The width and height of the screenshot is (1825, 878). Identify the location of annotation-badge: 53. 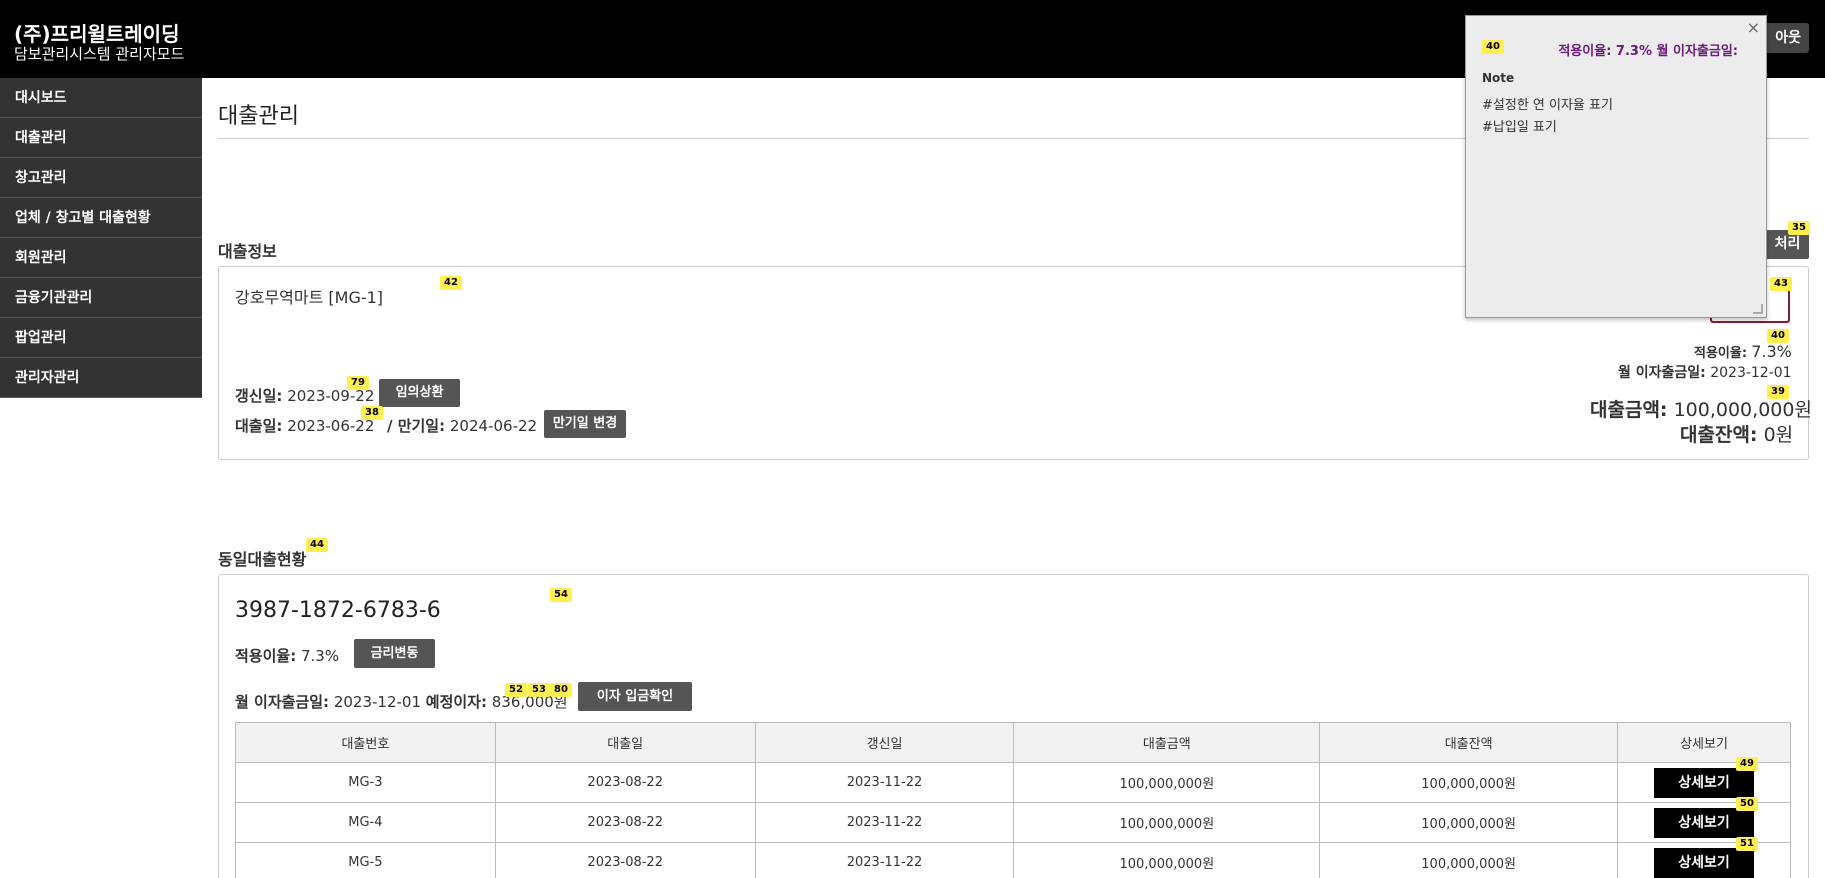
(539, 690).